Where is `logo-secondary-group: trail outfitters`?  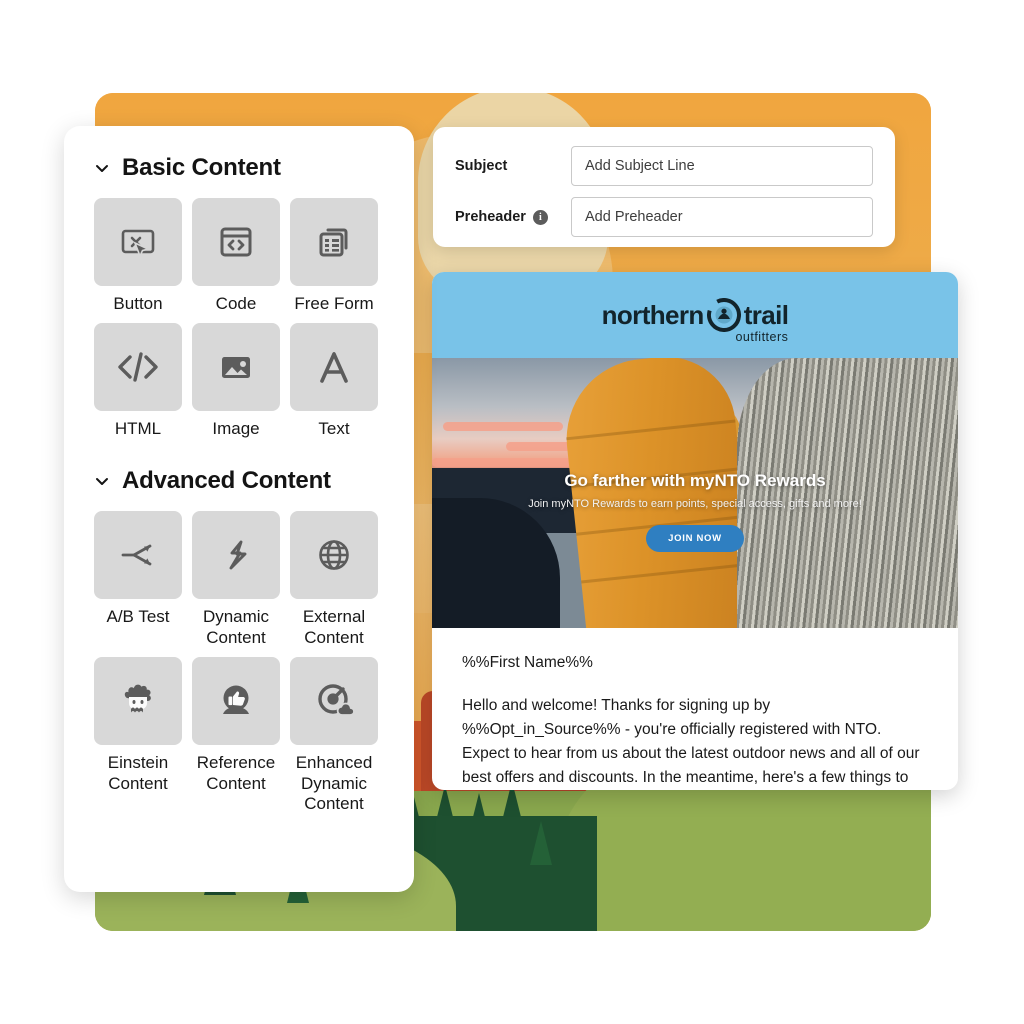 logo-secondary-group: trail outfitters is located at coordinates (762, 321).